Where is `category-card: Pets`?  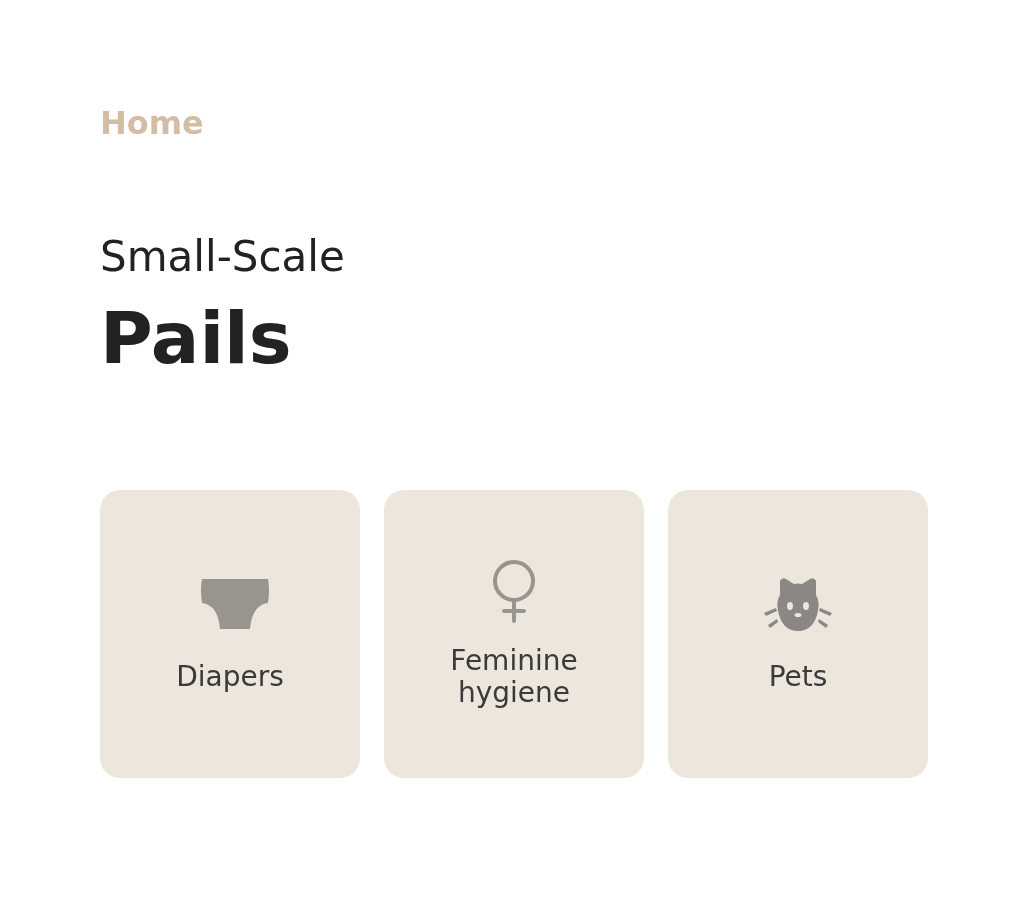
category-card: Pets is located at coordinates (798, 634).